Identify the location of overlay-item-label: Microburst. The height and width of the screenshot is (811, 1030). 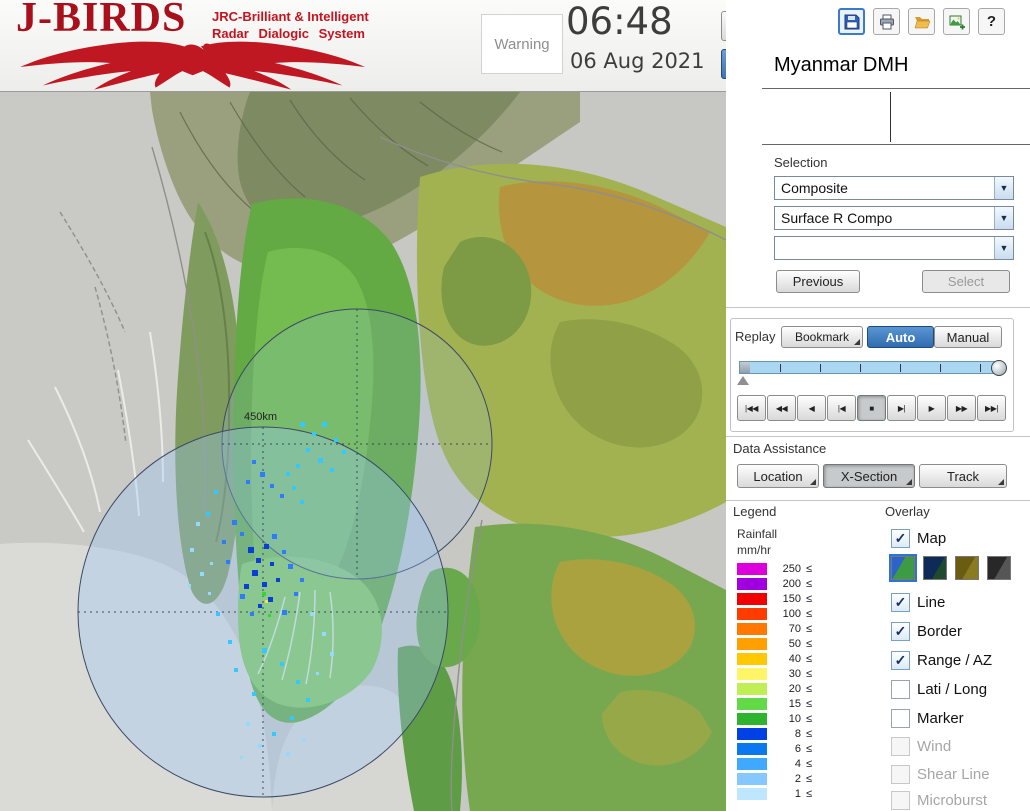
(952, 800).